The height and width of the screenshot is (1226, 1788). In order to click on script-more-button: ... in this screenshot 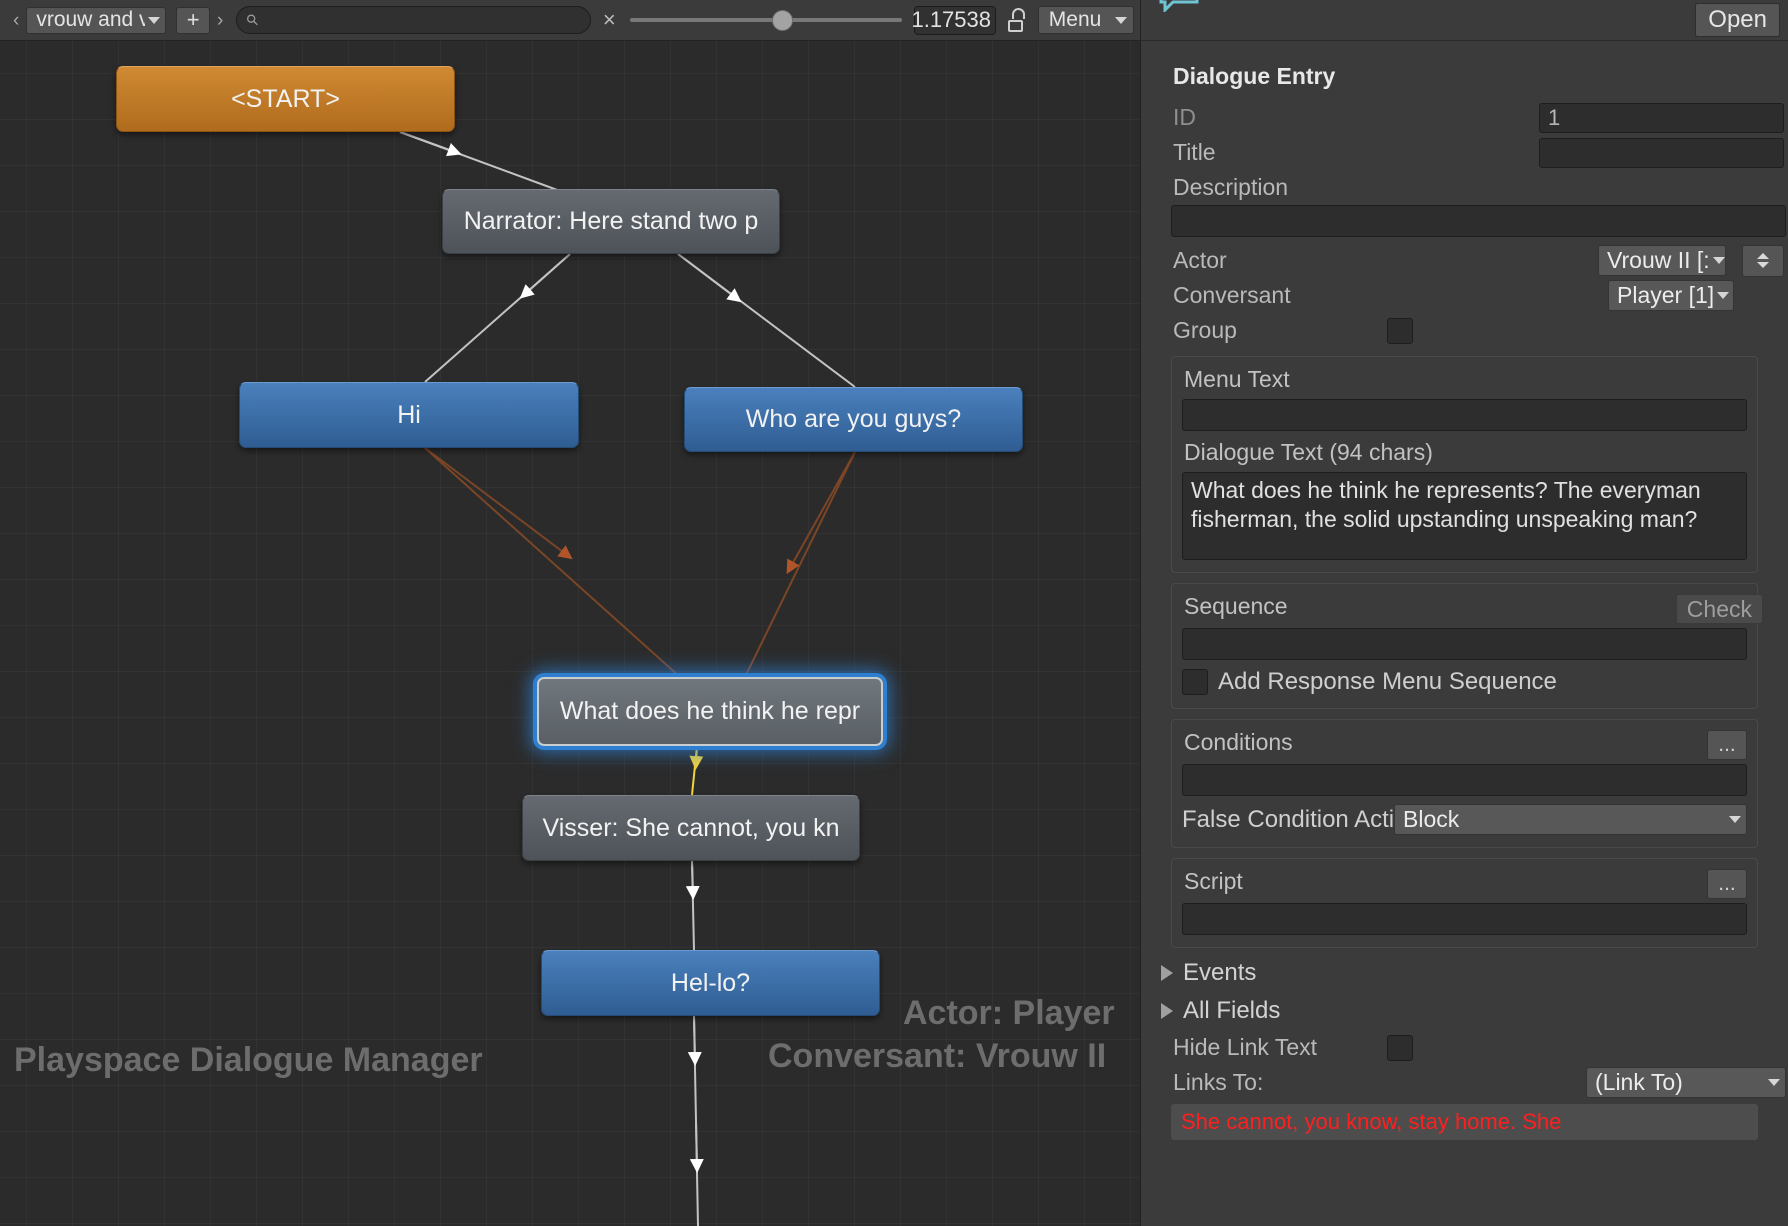, I will do `click(1727, 884)`.